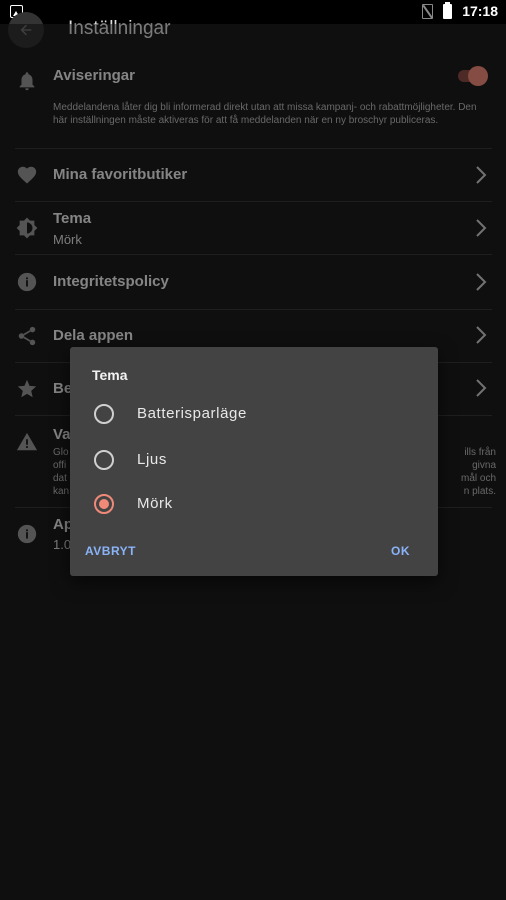  Describe the element at coordinates (192, 413) in the screenshot. I see `option-label: Batterisparläge` at that location.